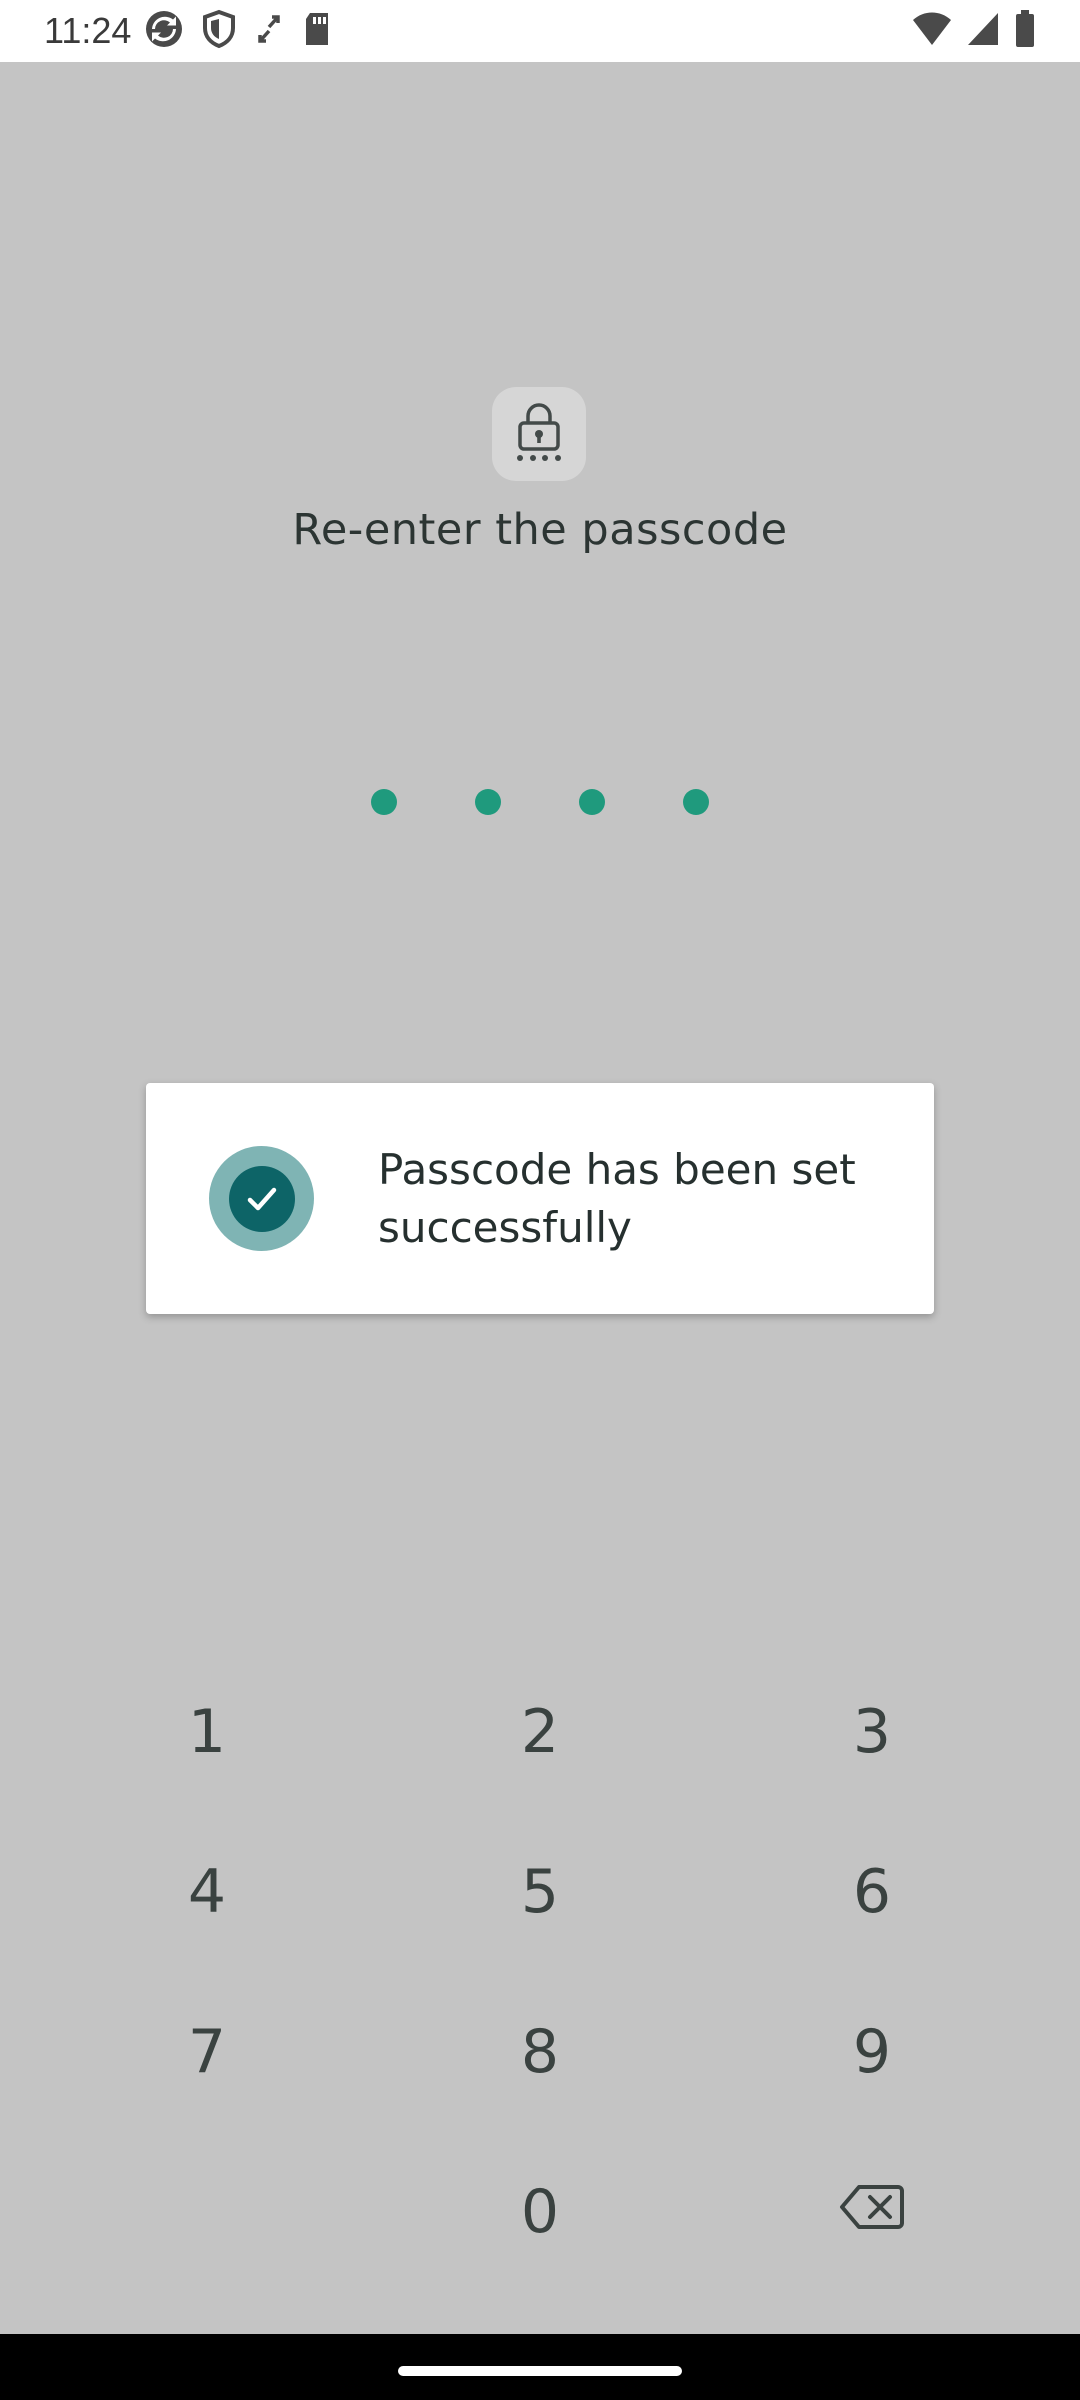 This screenshot has width=1080, height=2400. What do you see at coordinates (540, 1732) in the screenshot?
I see `key-2: 2` at bounding box center [540, 1732].